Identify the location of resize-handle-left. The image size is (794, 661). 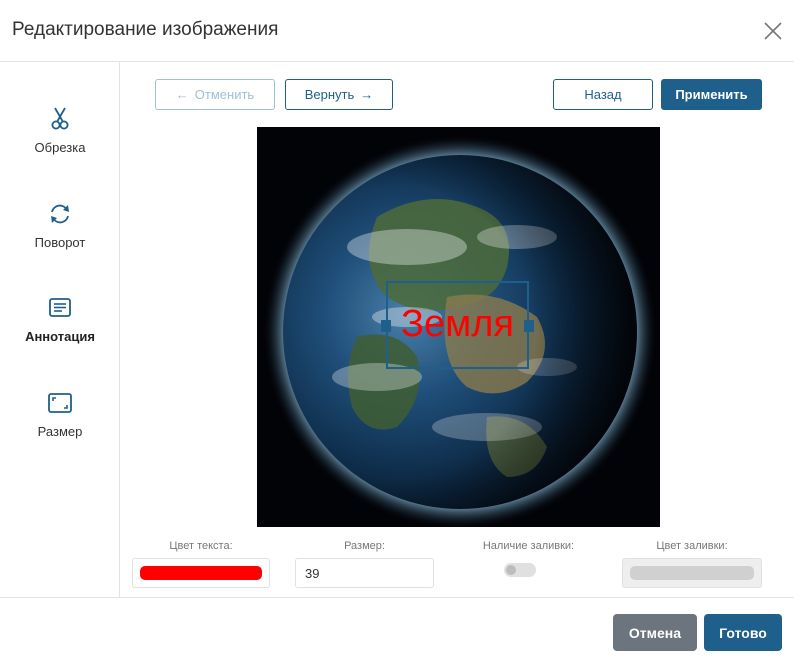
(386, 326).